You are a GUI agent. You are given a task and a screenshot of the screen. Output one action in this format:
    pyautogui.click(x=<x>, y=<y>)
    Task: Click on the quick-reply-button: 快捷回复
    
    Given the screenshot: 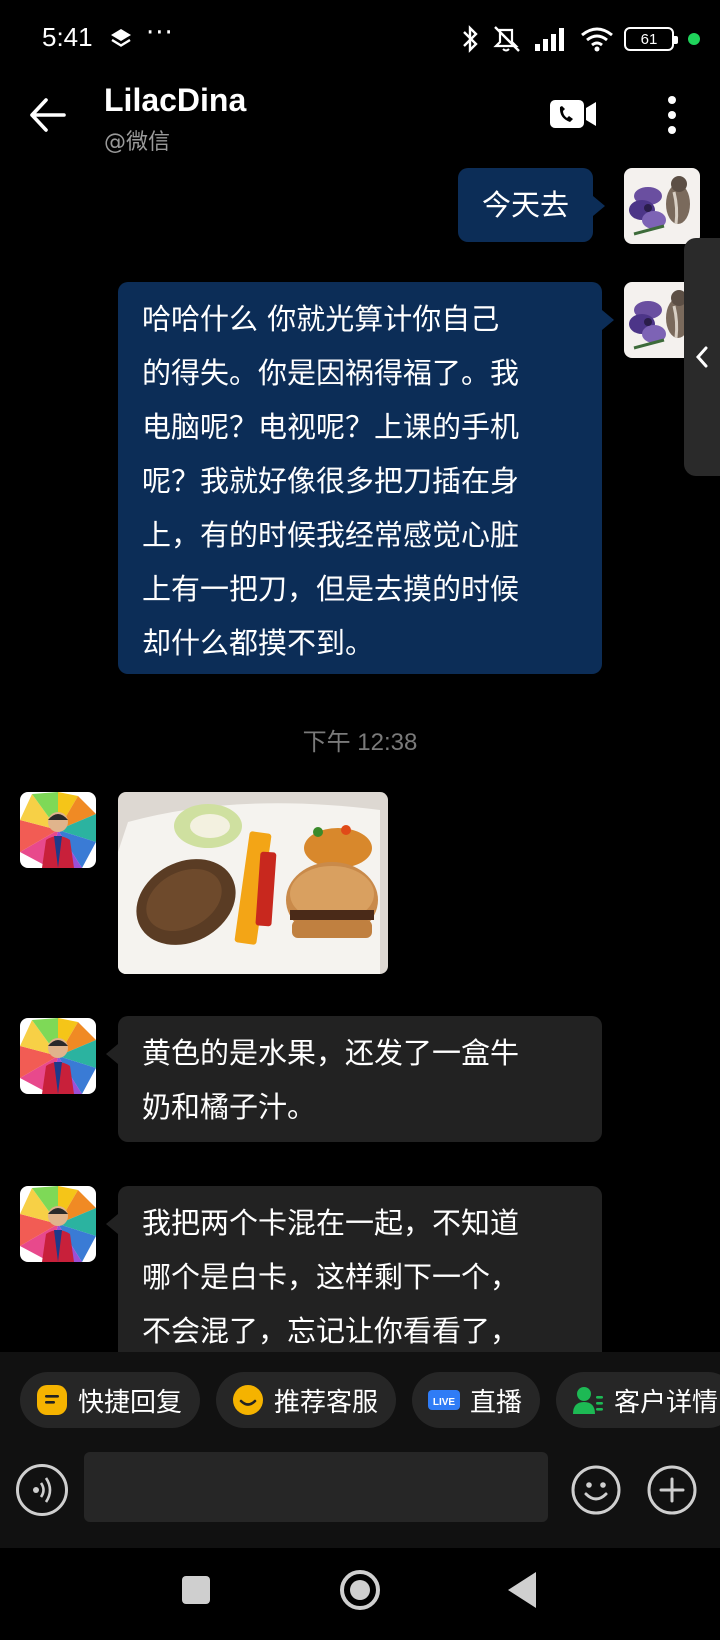 What is the action you would take?
    pyautogui.click(x=110, y=1400)
    